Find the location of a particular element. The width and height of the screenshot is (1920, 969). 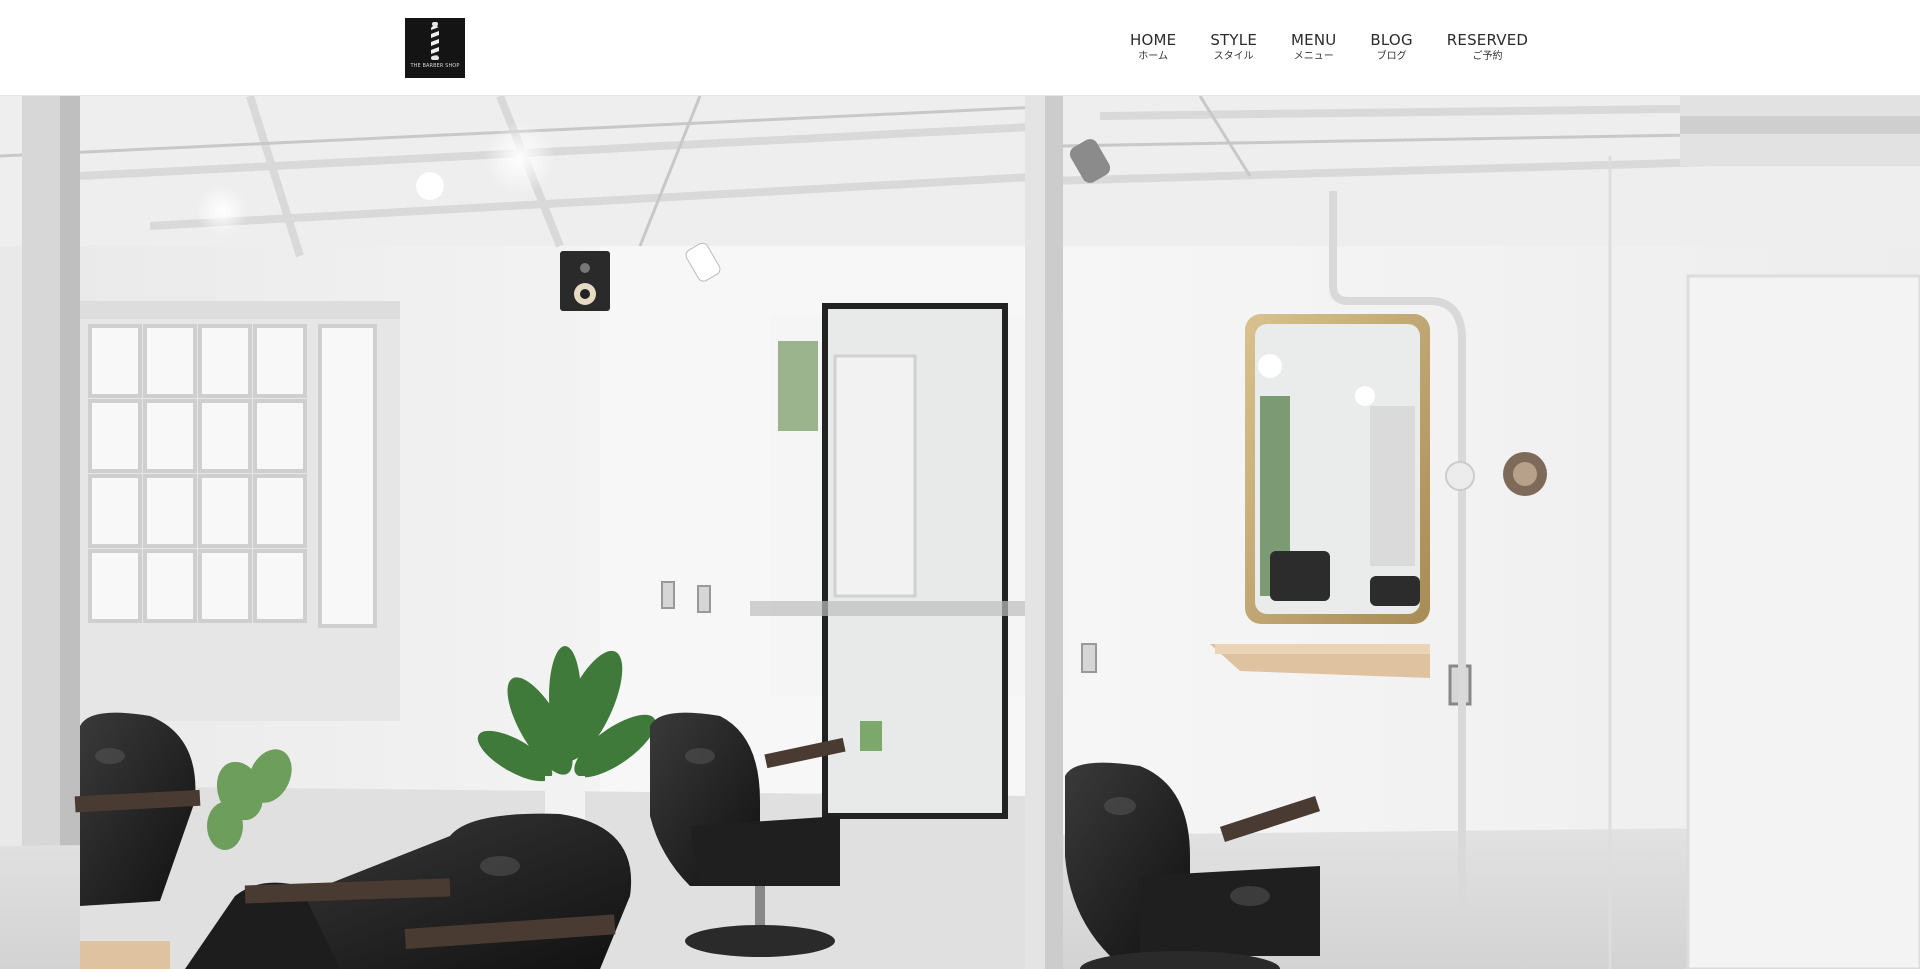

nav-item-label: HOME is located at coordinates (1153, 40).